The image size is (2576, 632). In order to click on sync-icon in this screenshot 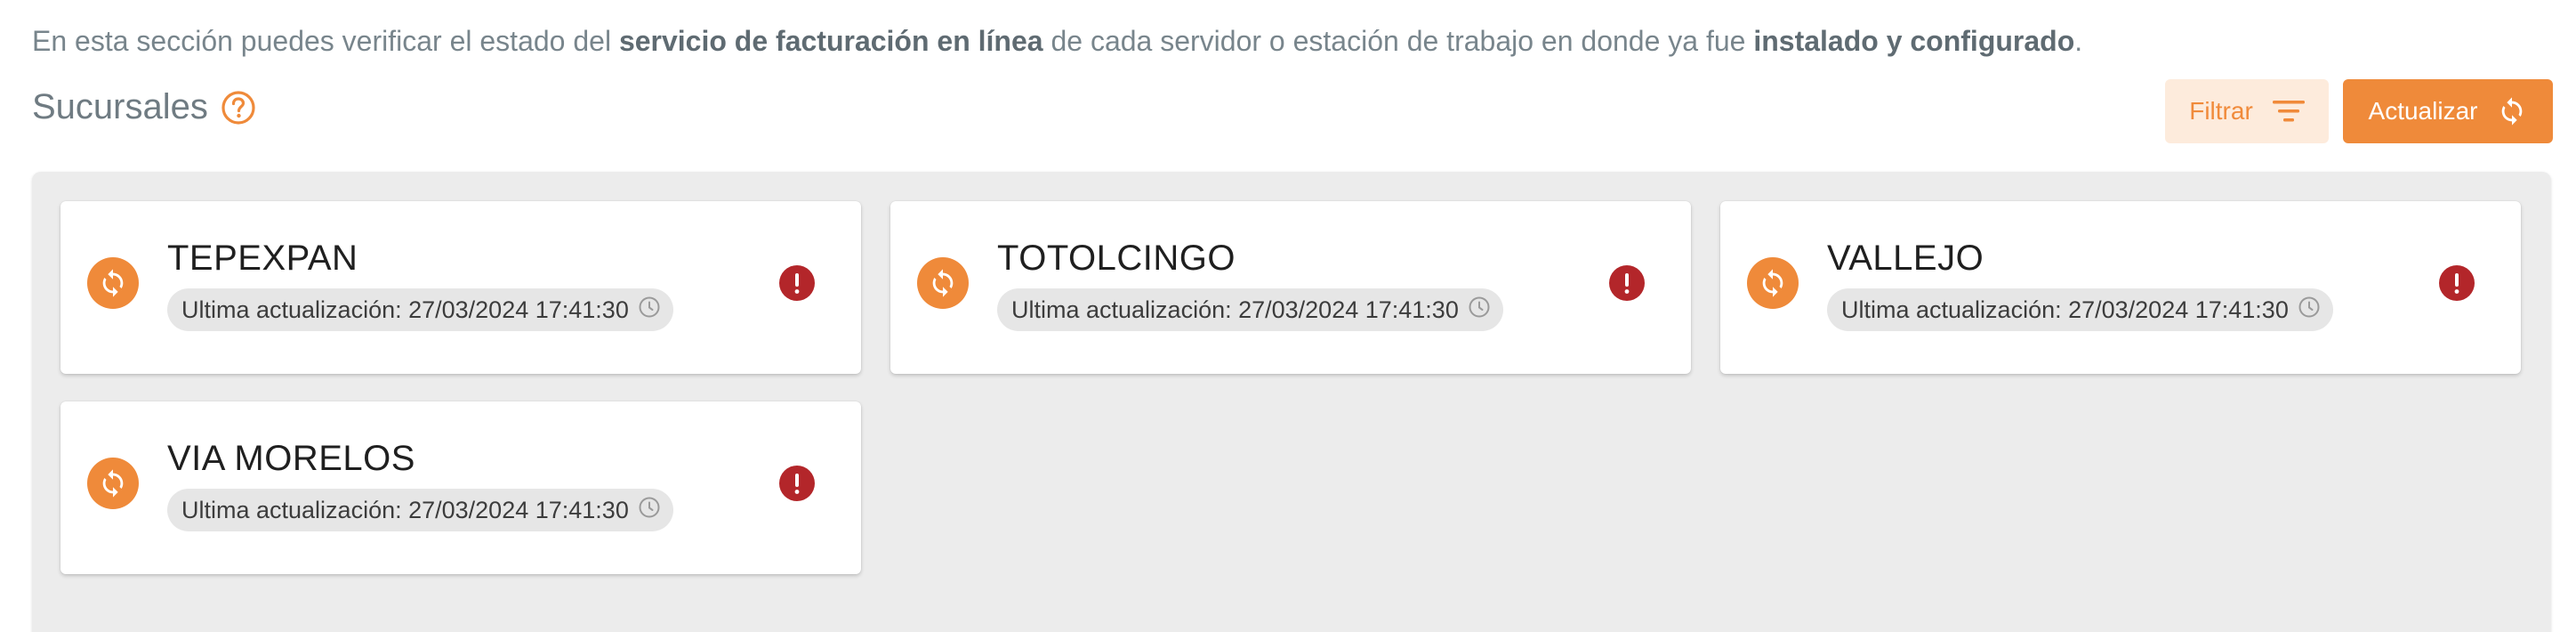, I will do `click(2512, 111)`.